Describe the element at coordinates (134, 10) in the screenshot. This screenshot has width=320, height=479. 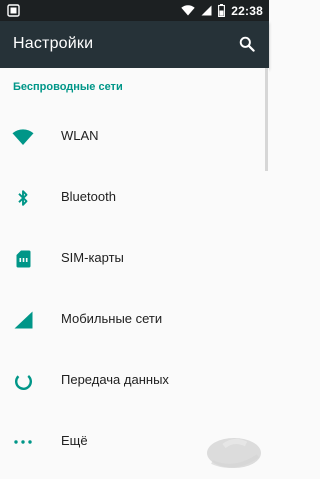
I see `status-bar: 22:38` at that location.